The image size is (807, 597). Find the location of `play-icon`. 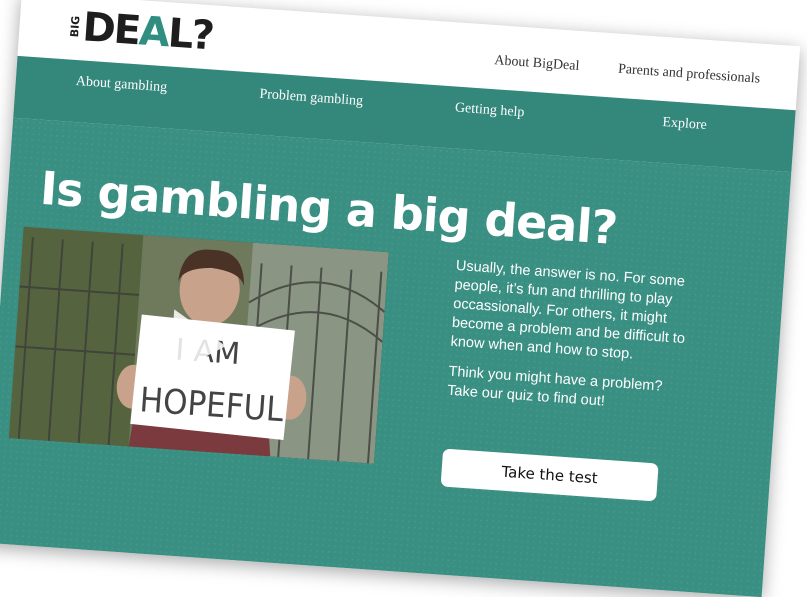

play-icon is located at coordinates (197, 344).